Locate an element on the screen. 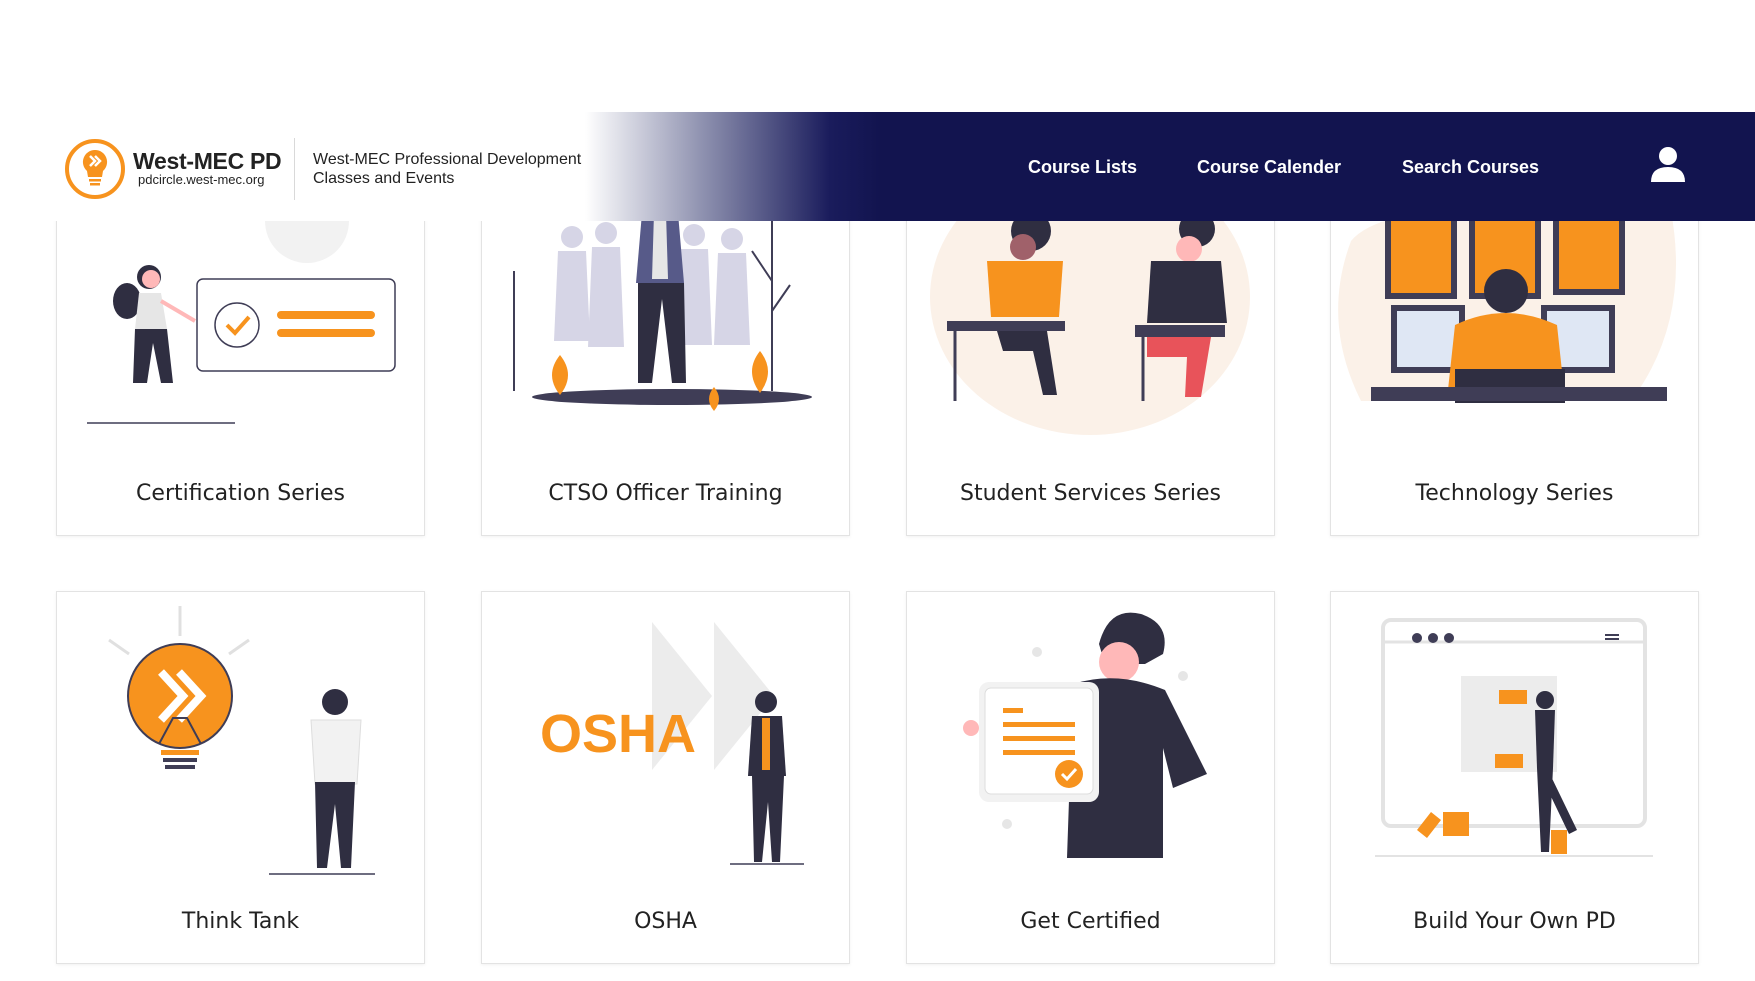 The width and height of the screenshot is (1755, 981). card-technology-series: Technology Series is located at coordinates (1514, 368).